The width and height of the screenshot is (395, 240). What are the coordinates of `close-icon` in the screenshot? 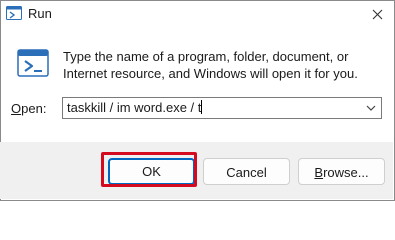 It's located at (377, 14).